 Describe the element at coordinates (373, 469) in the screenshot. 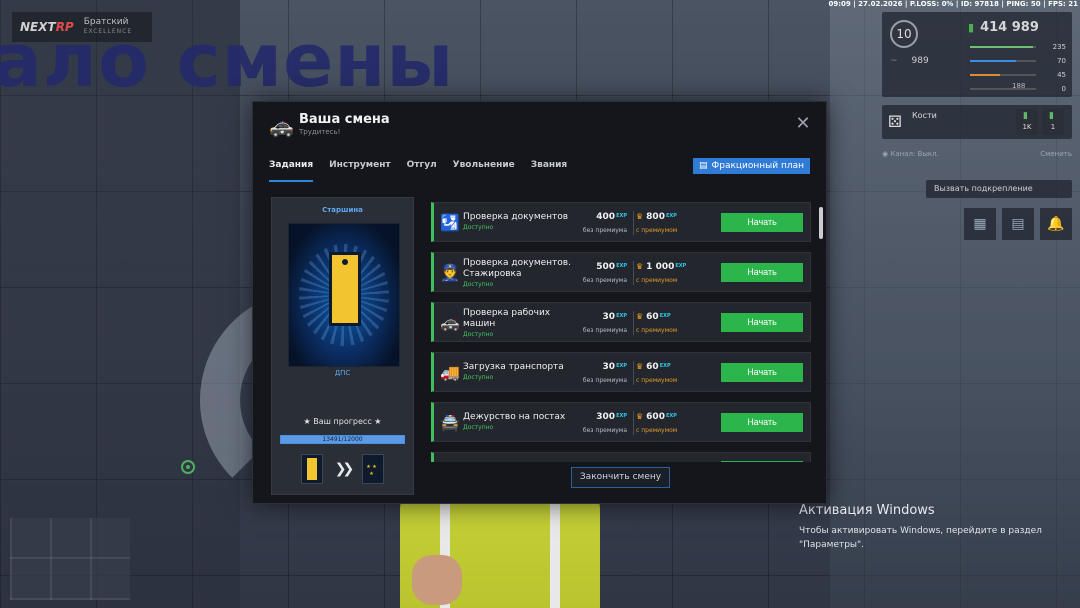

I see `next-rank-strap-icon` at that location.